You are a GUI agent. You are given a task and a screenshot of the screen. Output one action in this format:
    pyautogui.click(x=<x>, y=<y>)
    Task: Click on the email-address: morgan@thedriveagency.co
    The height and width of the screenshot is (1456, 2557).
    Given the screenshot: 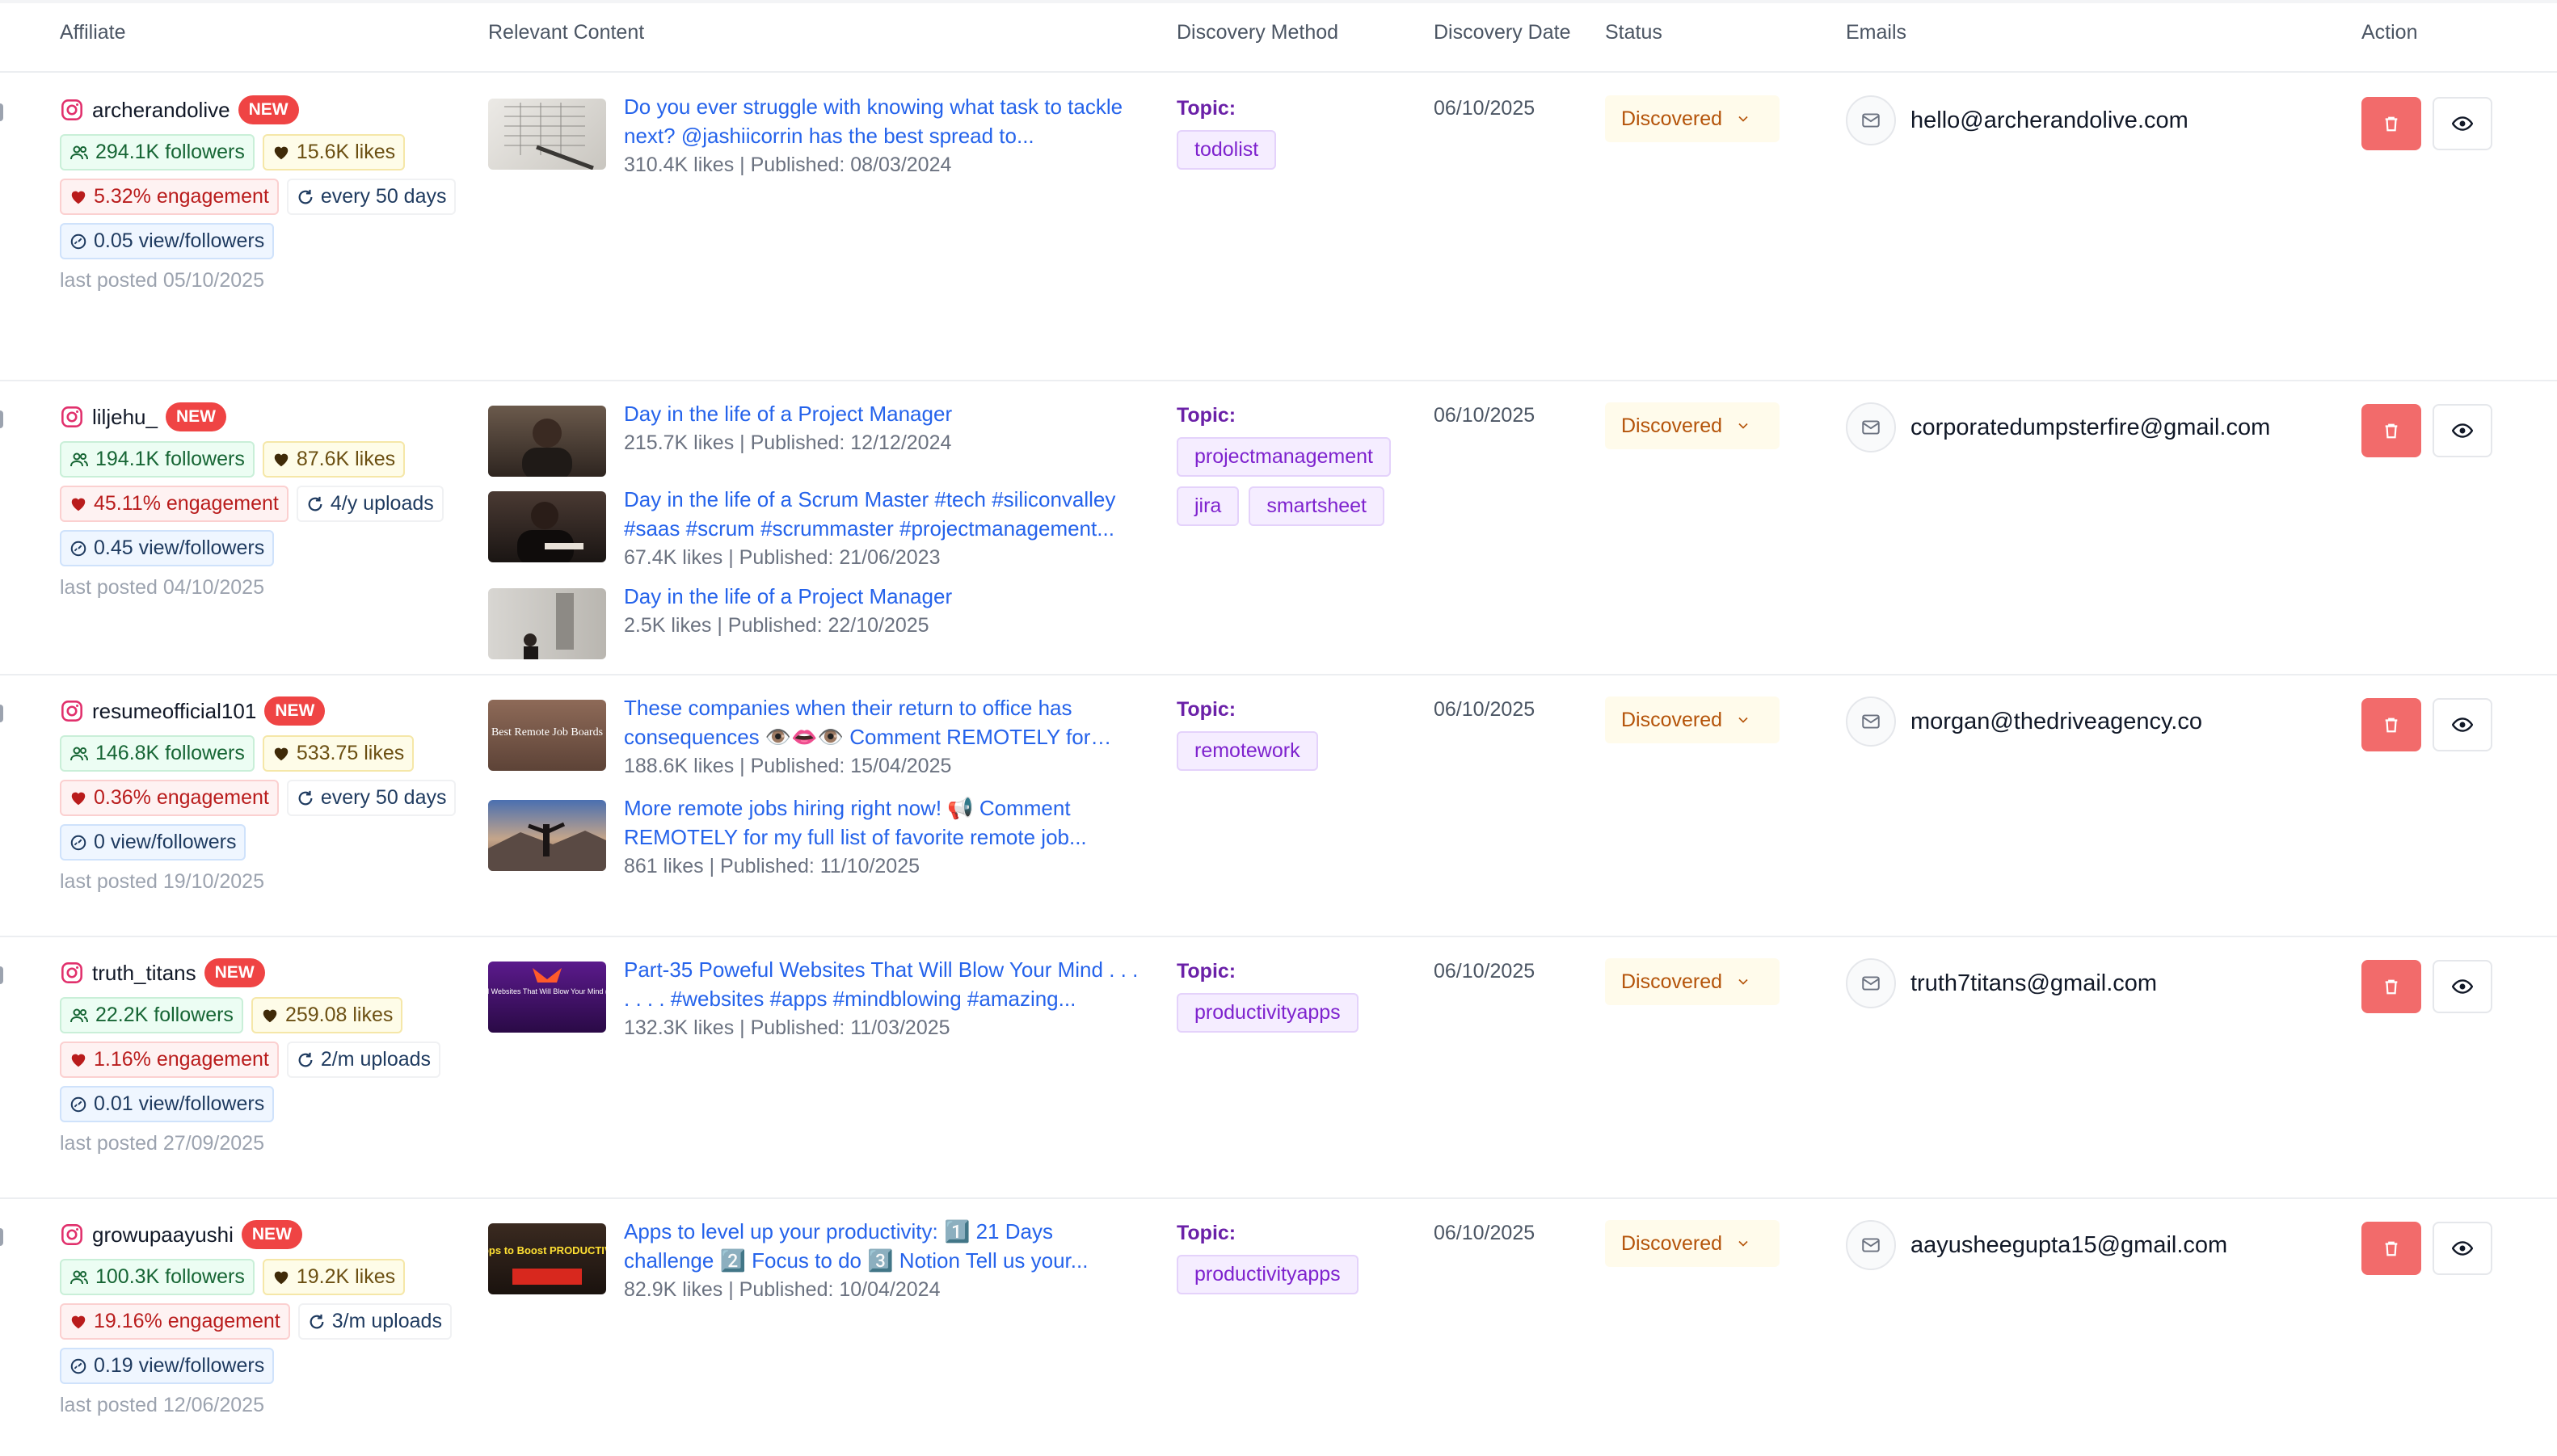 What is the action you would take?
    pyautogui.click(x=2056, y=722)
    